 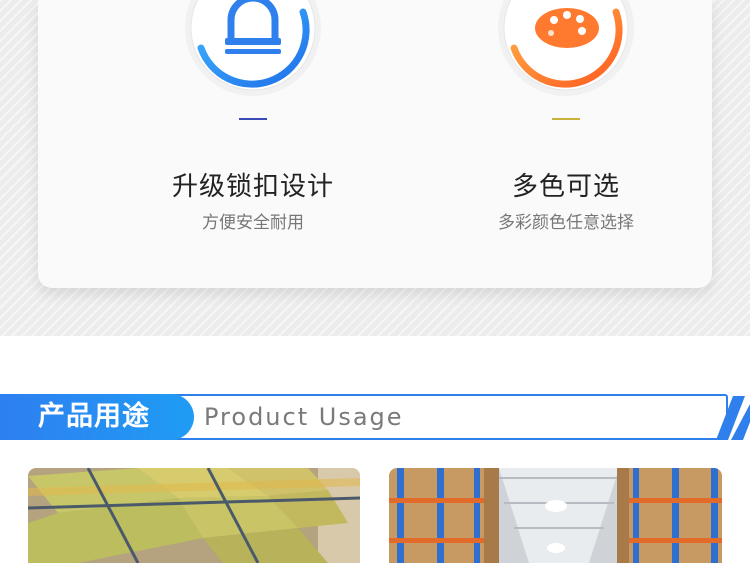 I want to click on stripe-decoration, so click(x=733, y=418).